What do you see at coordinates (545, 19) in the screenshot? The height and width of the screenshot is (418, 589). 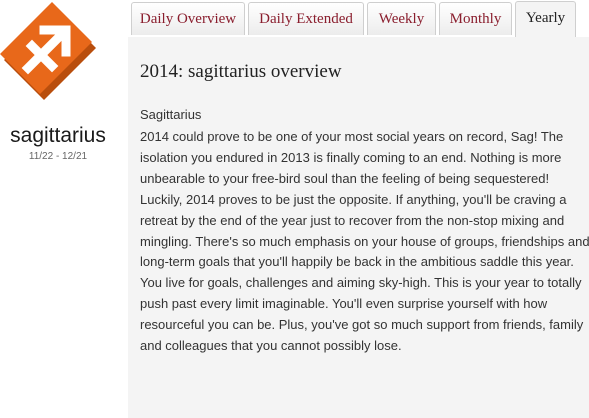 I see `tab-yearly: Yearly` at bounding box center [545, 19].